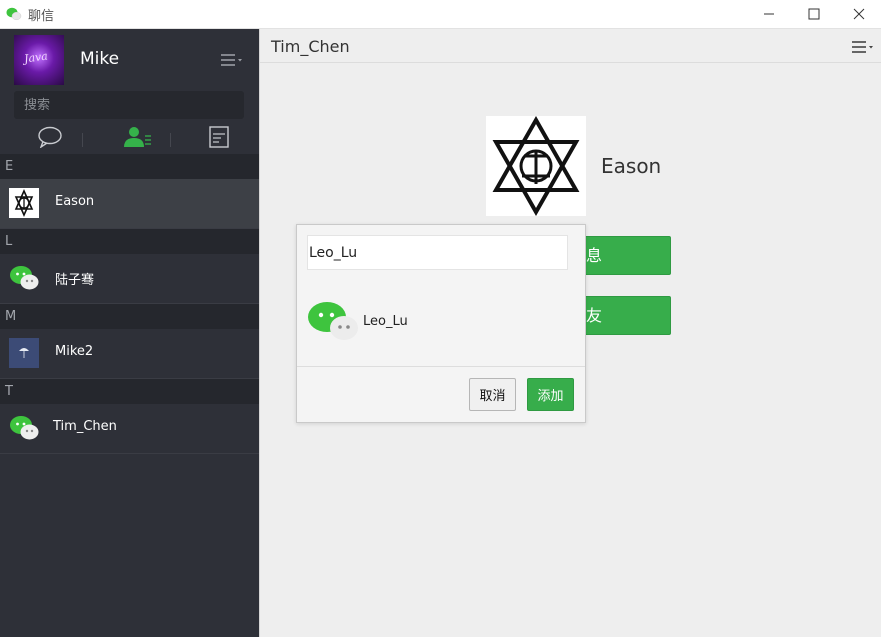  I want to click on chat-bubble-icon, so click(50, 137).